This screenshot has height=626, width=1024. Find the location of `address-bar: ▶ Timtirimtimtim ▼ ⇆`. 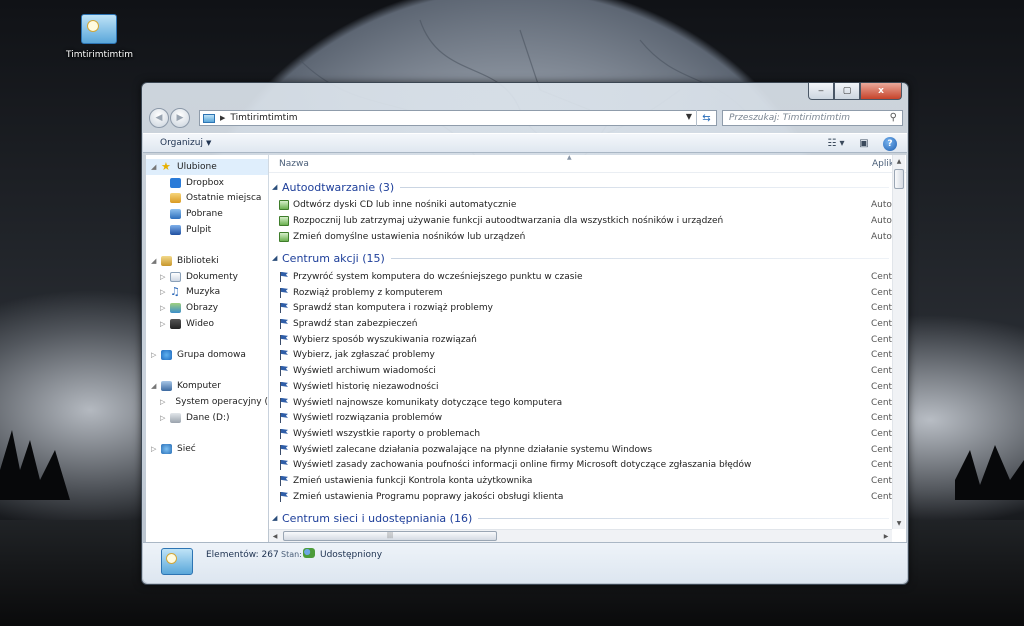

address-bar: ▶ Timtirimtimtim ▼ ⇆ is located at coordinates (458, 118).